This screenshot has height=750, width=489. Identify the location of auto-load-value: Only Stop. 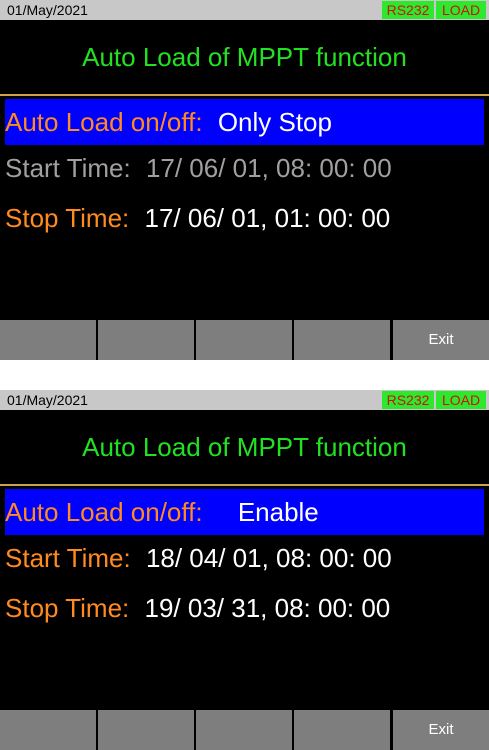
(275, 122).